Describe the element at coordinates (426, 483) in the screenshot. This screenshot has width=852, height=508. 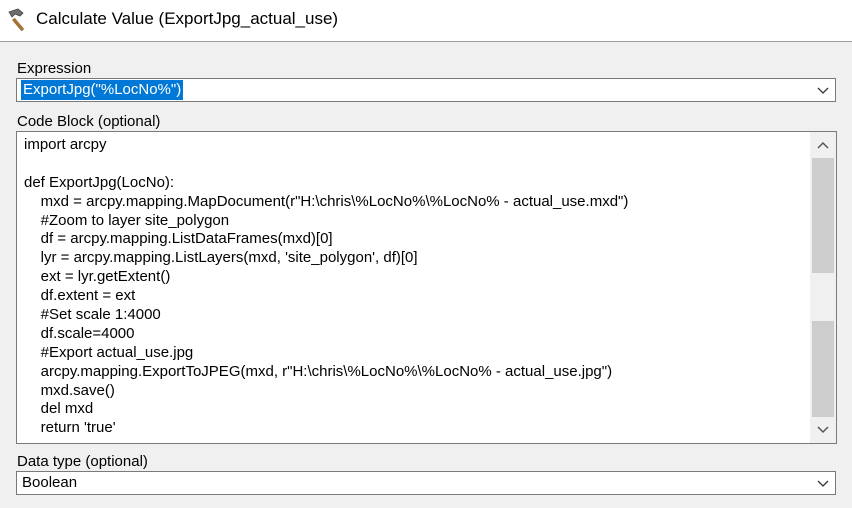
I see `data-type-combobox: Boolean` at that location.